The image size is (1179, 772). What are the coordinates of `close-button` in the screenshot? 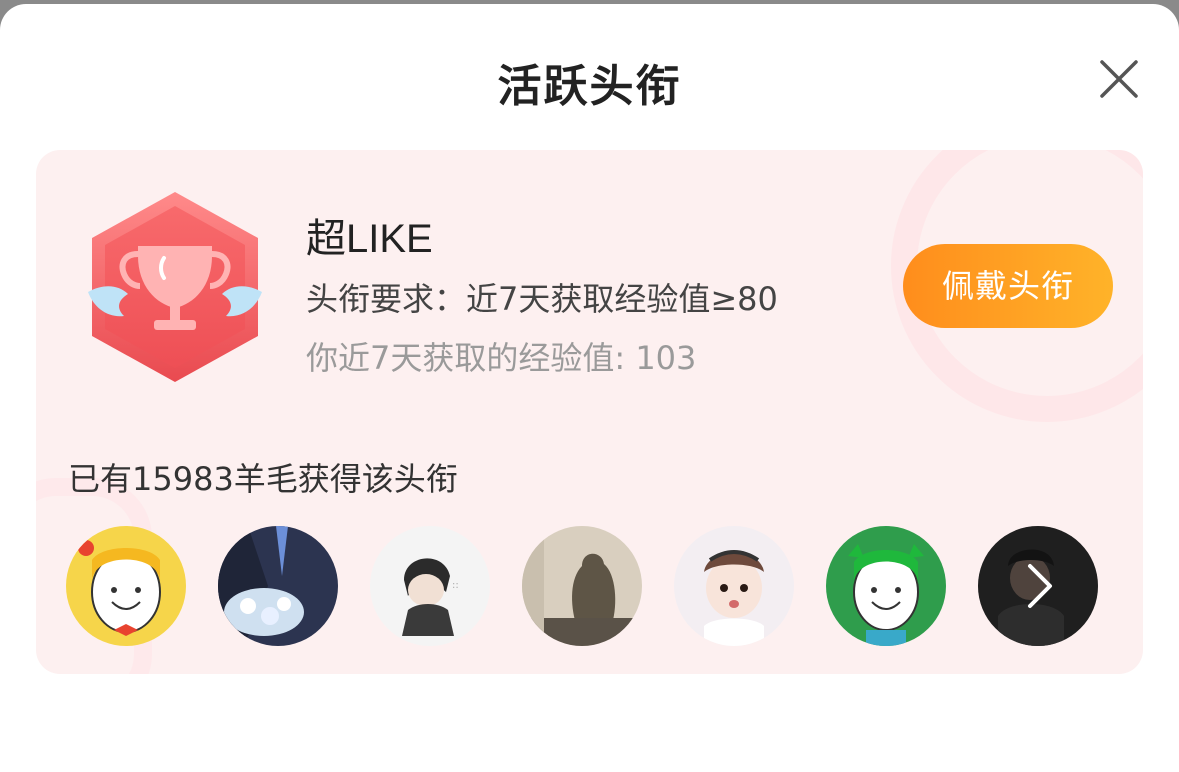 It's located at (1119, 79).